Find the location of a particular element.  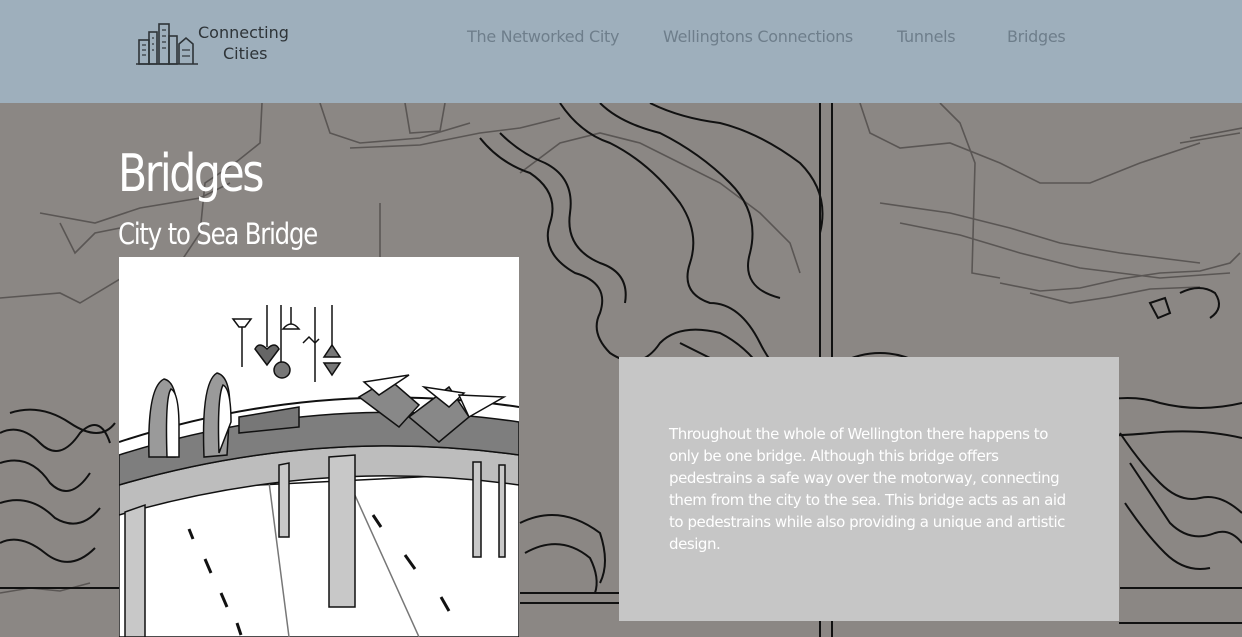

nav-link-bridges: Bridges is located at coordinates (1036, 37).